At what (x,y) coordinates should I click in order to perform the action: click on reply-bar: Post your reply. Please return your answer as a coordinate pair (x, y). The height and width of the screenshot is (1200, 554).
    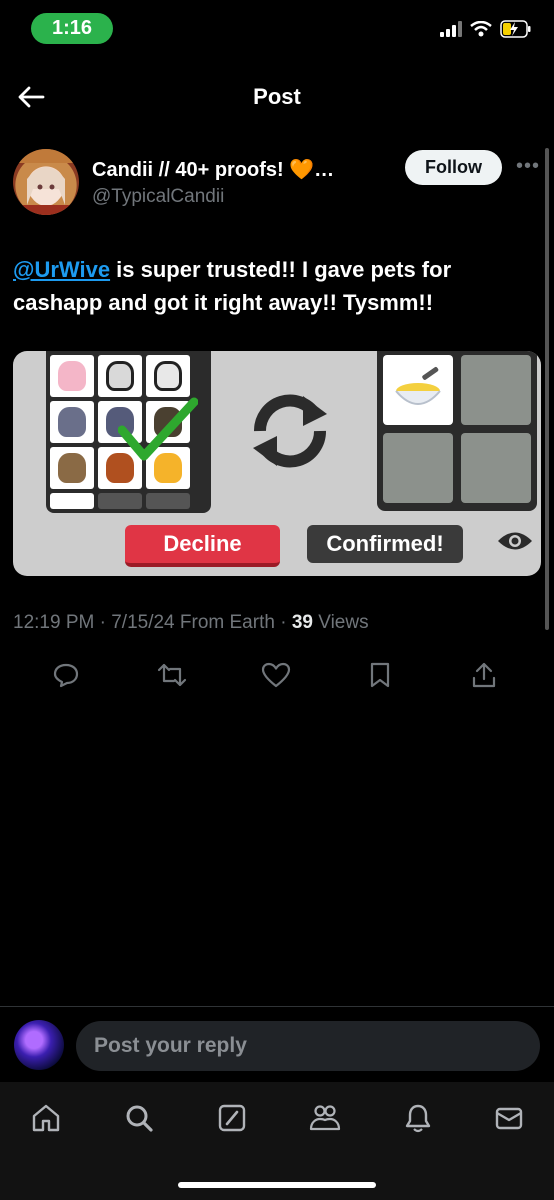
    Looking at the image, I should click on (277, 1044).